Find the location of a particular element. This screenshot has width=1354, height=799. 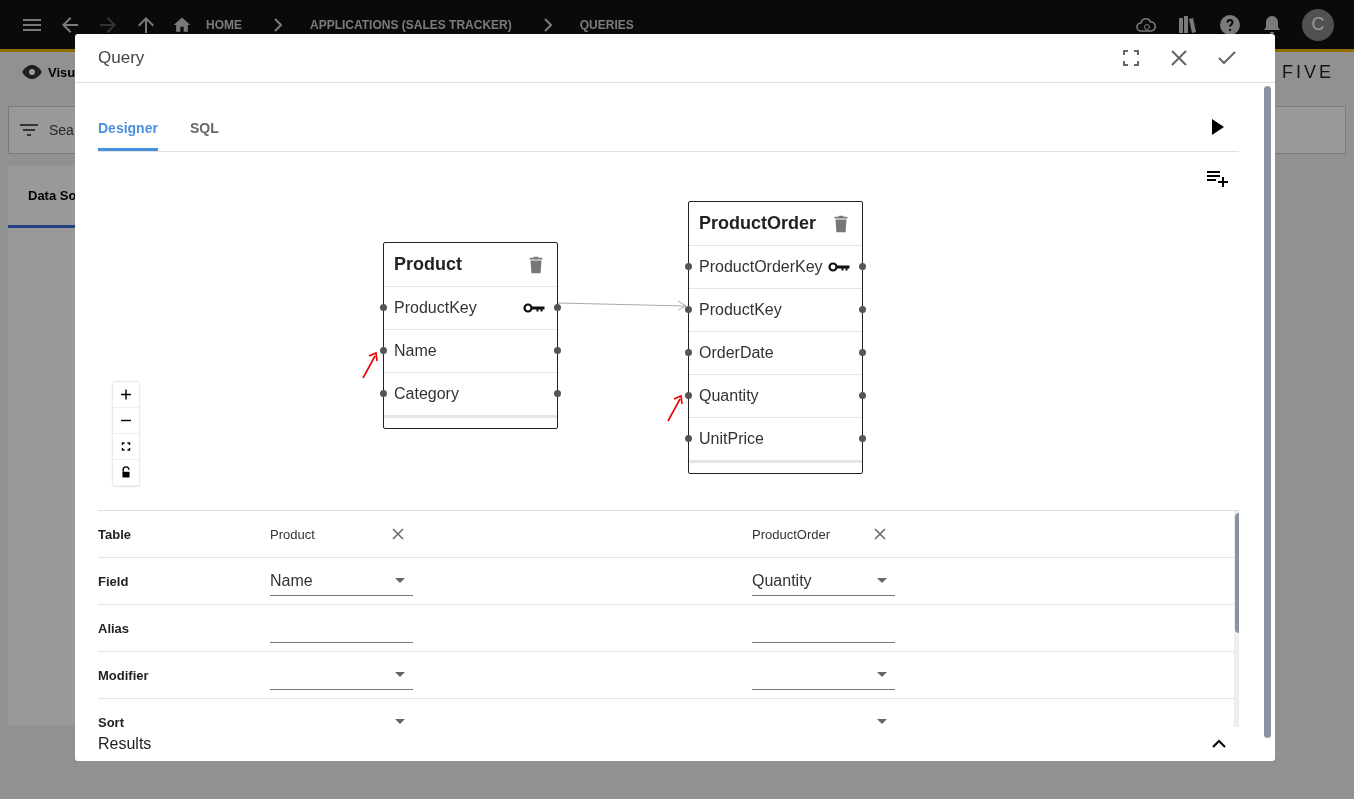

row-label: Field is located at coordinates (114, 581).